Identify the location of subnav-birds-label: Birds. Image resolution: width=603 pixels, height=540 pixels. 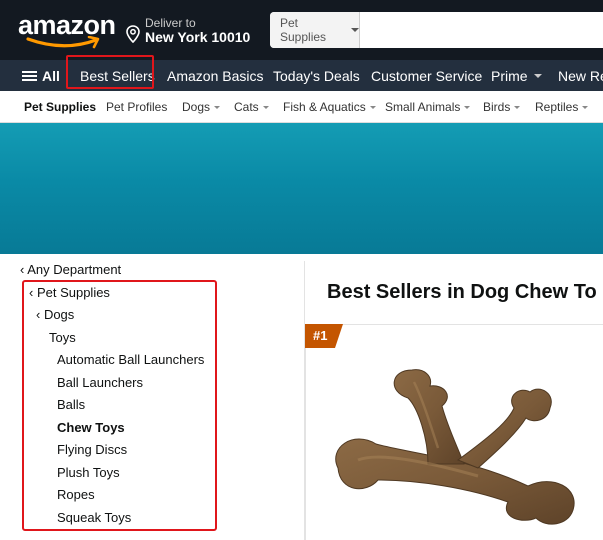
(497, 107).